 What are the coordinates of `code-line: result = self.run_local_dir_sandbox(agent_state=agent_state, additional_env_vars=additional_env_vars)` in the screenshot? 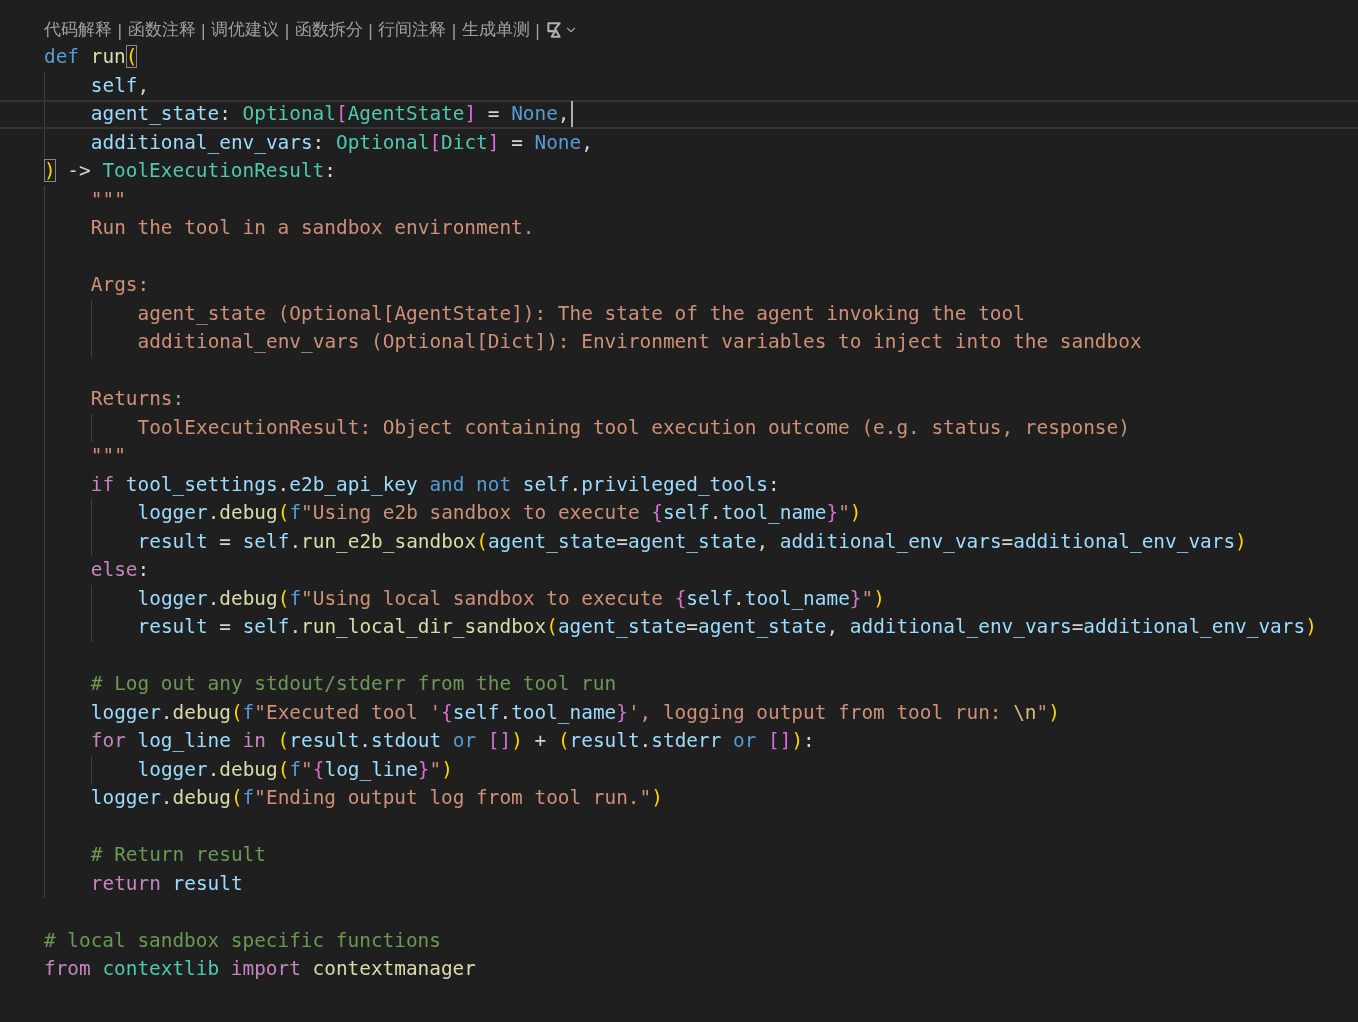 It's located at (727, 627).